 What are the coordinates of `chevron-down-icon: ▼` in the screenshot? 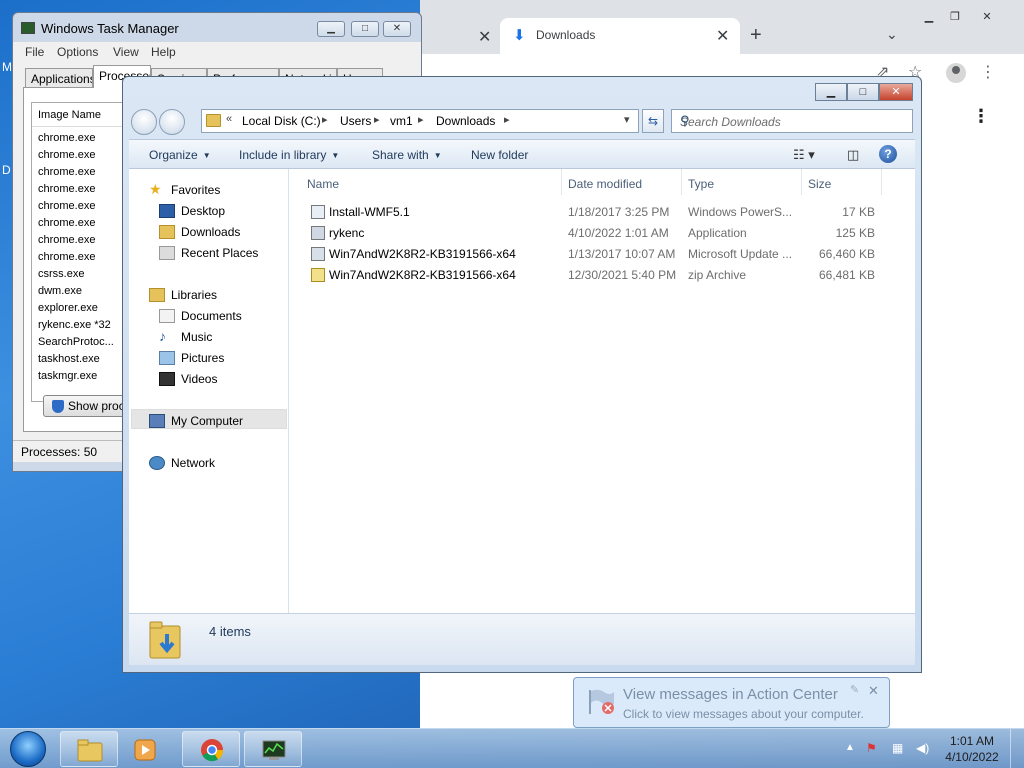 It's located at (437, 155).